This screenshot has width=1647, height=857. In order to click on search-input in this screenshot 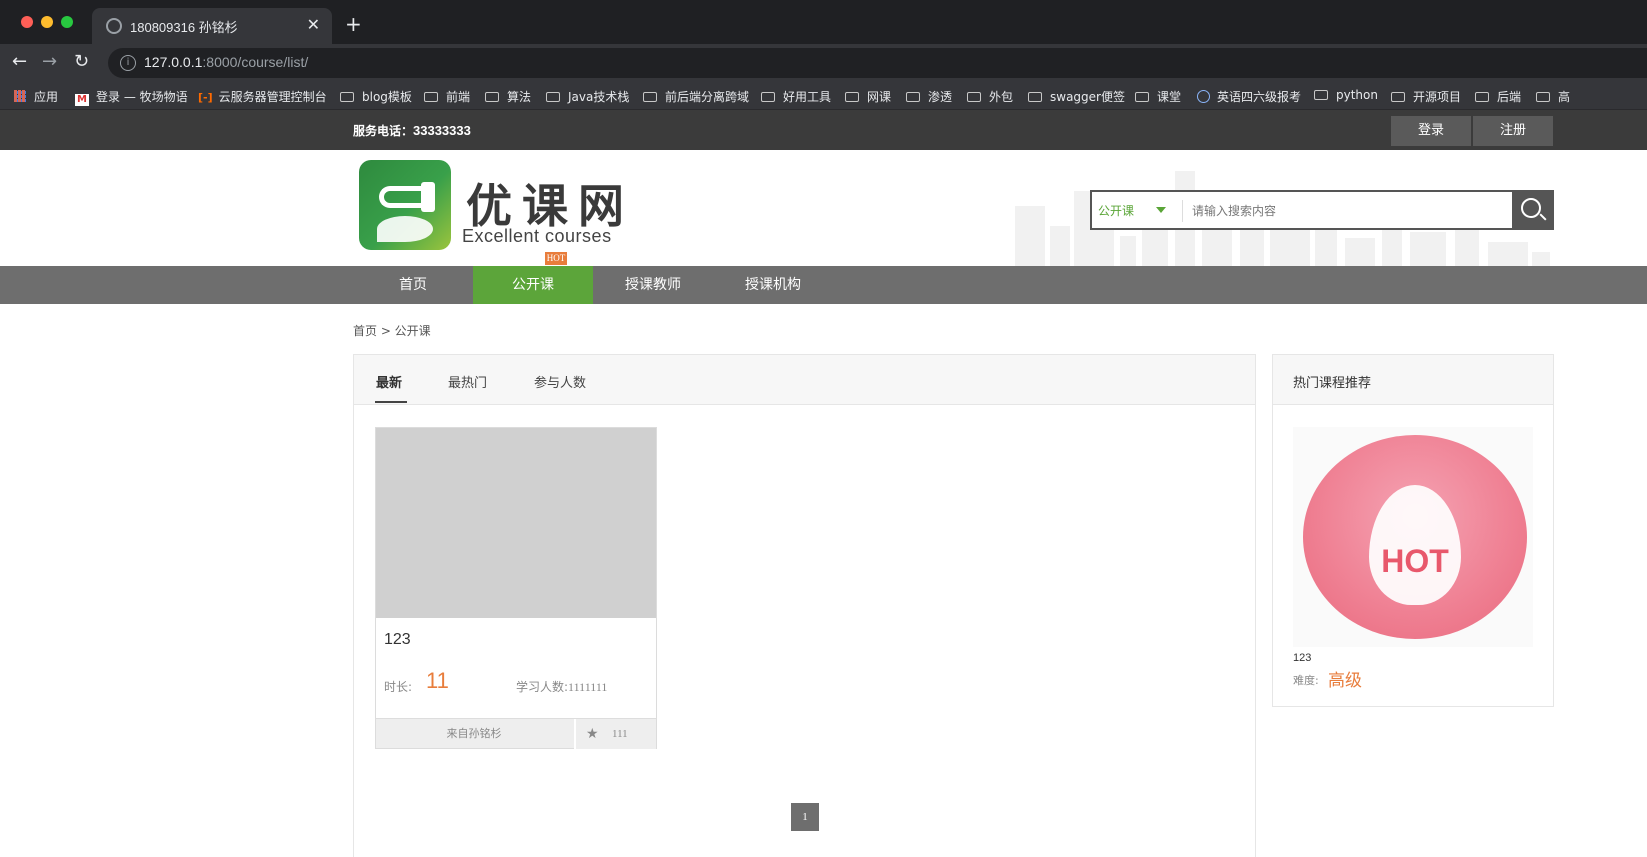, I will do `click(1342, 211)`.